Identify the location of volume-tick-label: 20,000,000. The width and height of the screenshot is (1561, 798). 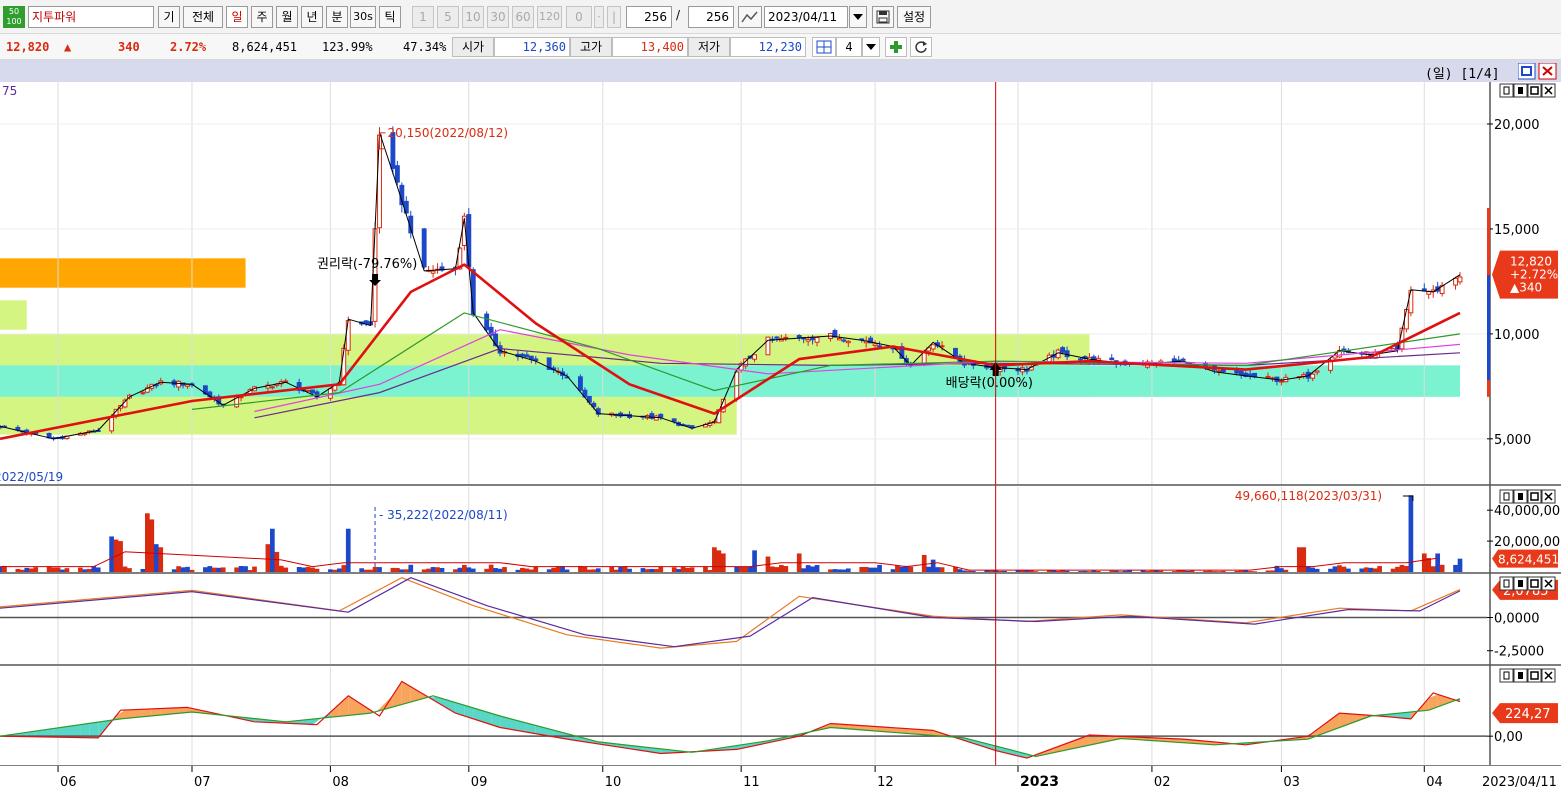
(1527, 542).